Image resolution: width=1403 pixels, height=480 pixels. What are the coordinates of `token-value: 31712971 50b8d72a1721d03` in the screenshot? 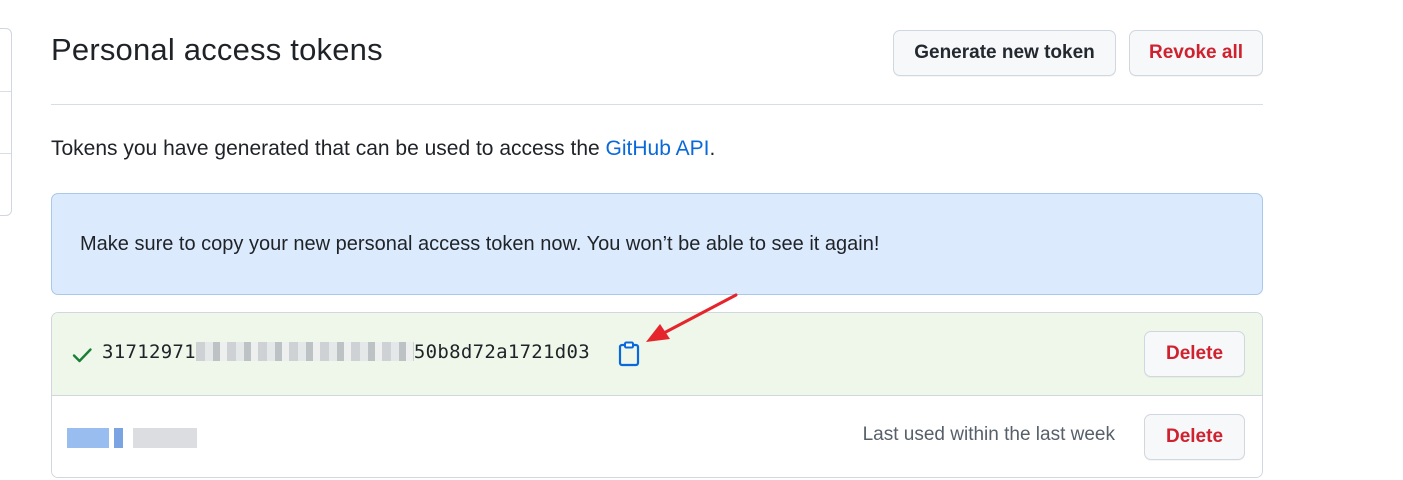 It's located at (346, 352).